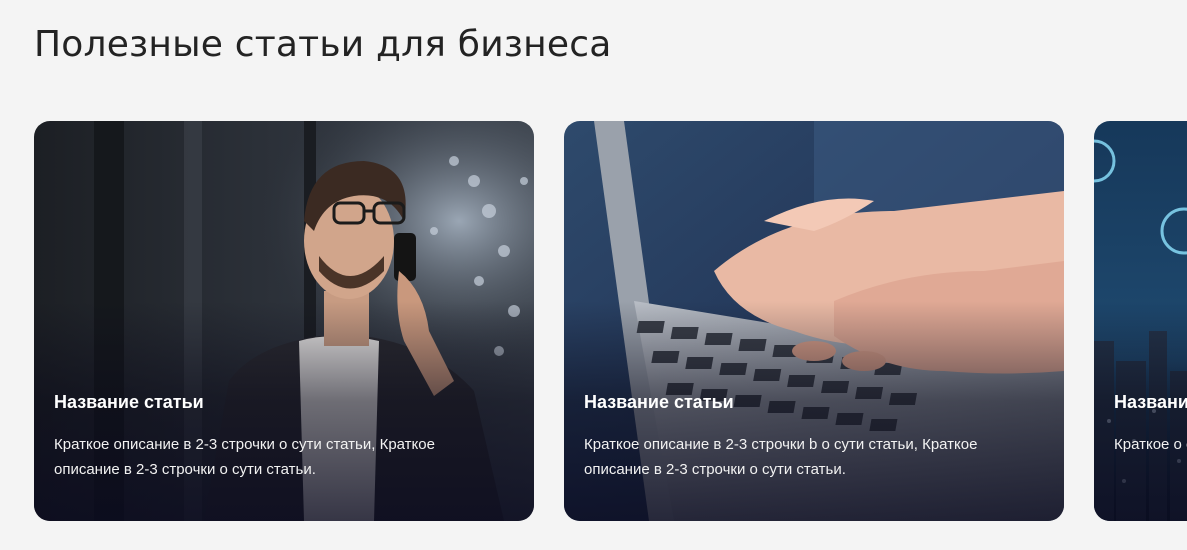  I want to click on card-description: Краткое о описание, so click(1150, 444).